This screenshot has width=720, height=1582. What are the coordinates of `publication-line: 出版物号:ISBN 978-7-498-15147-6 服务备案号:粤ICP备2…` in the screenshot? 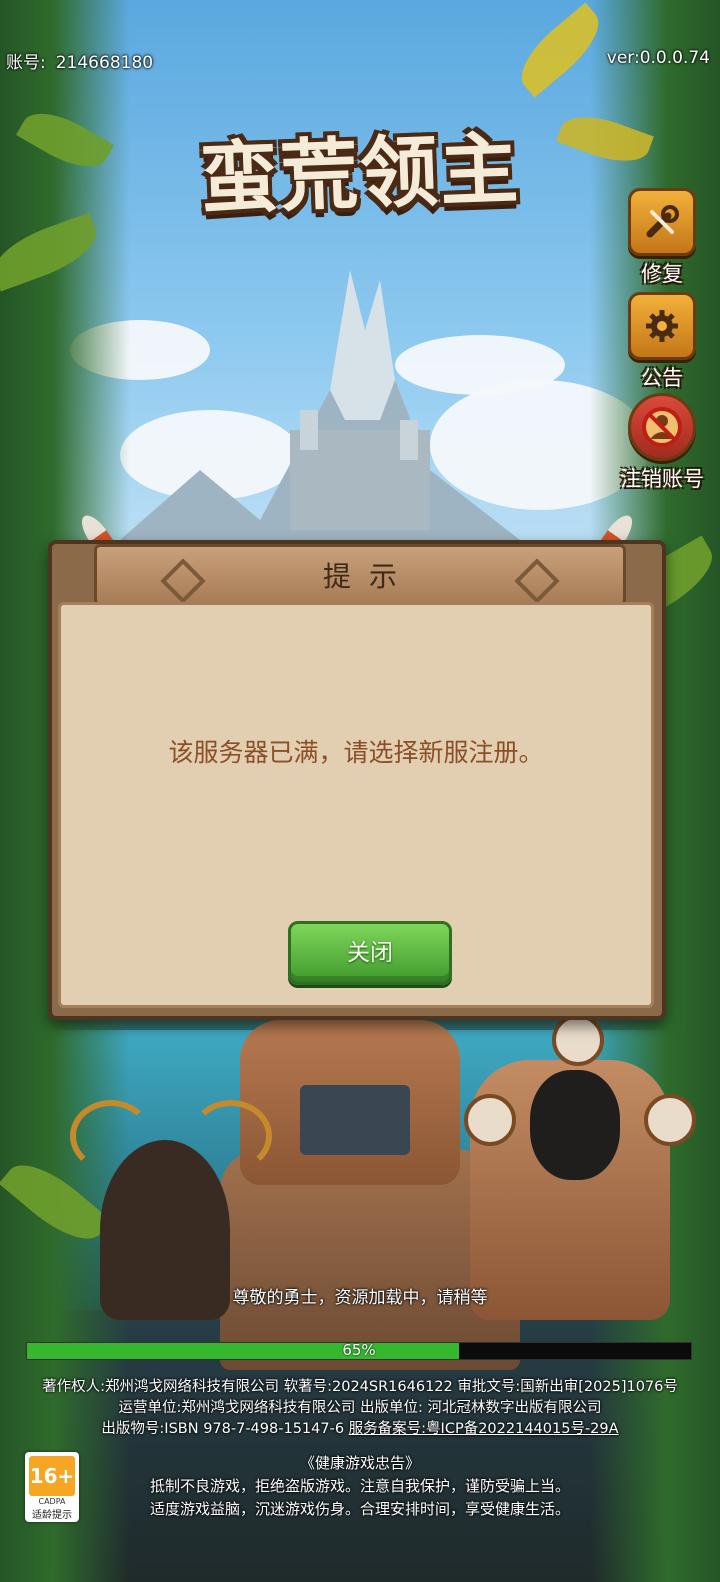 It's located at (360, 1429).